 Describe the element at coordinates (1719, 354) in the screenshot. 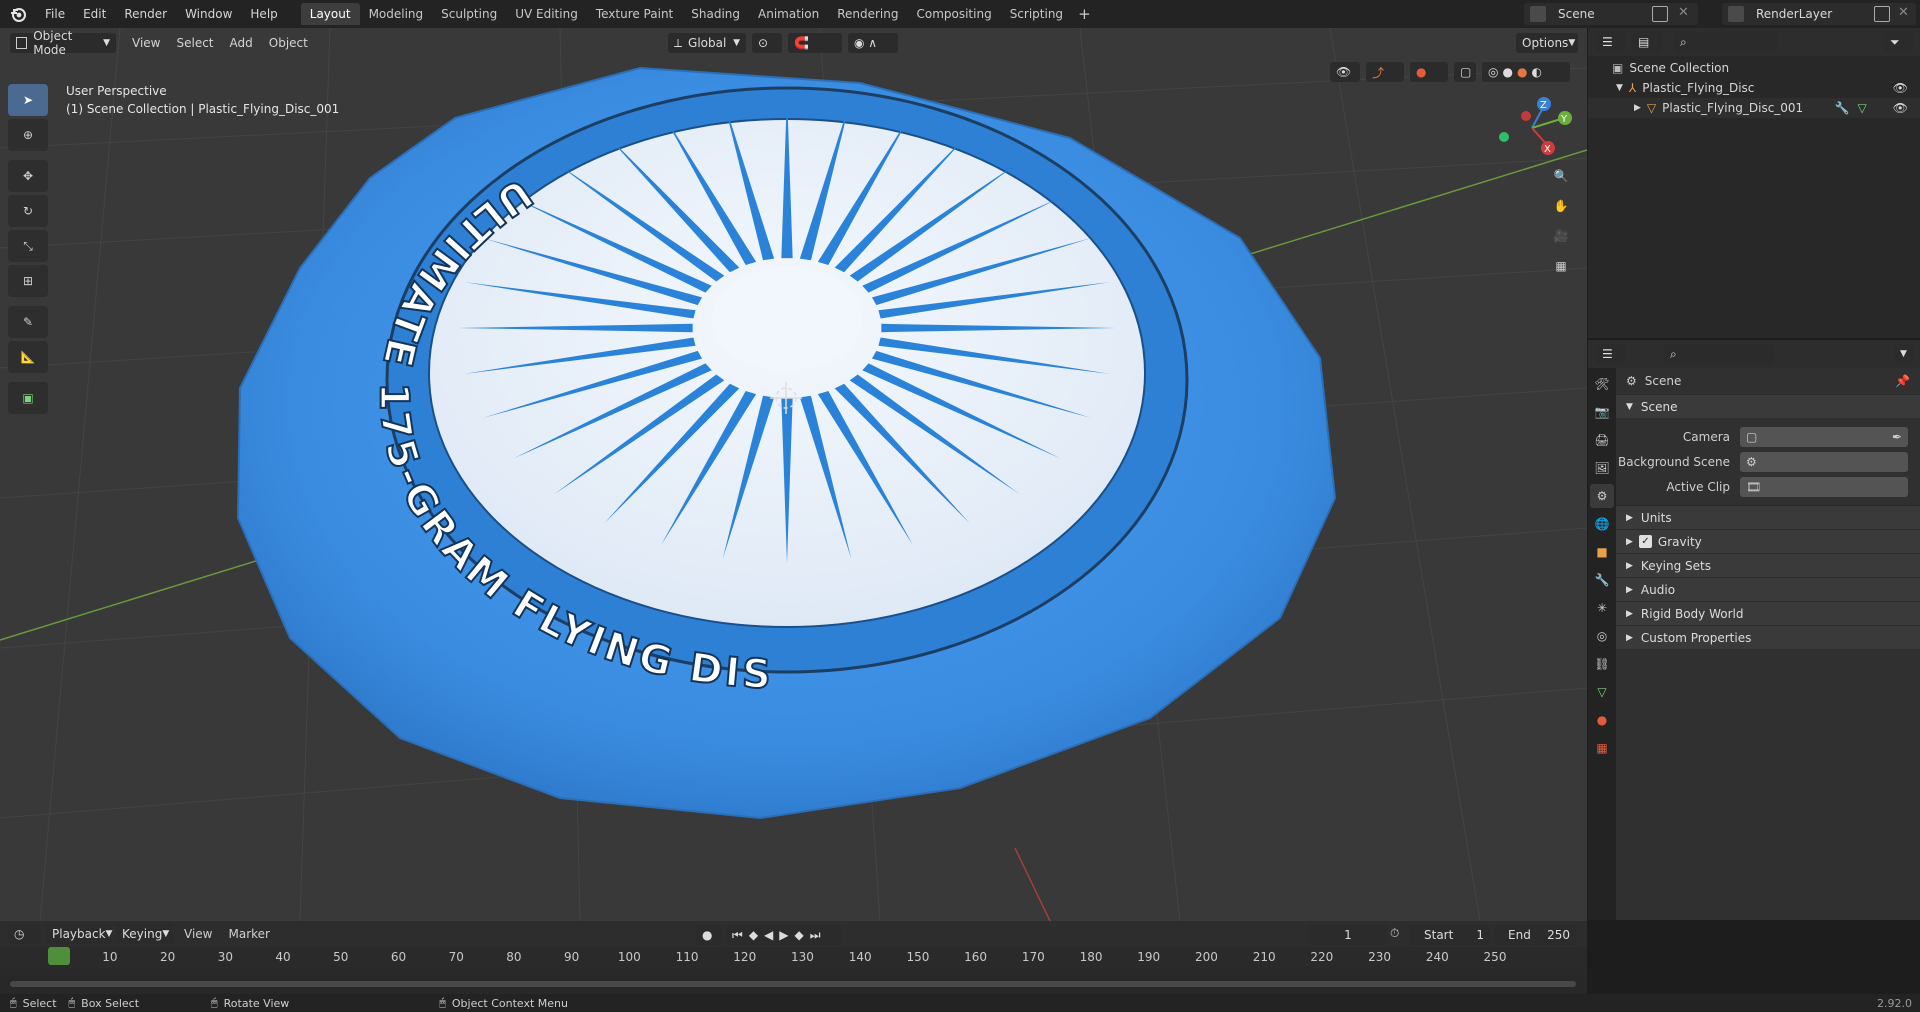

I see `properties-search-field: ⌕` at that location.